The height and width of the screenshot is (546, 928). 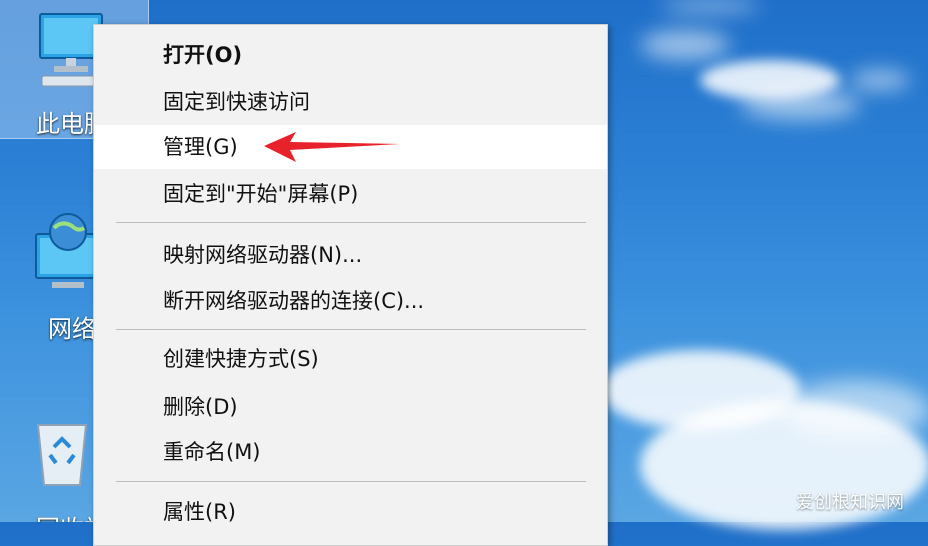 I want to click on menu-item-properties: 属性(R), so click(x=350, y=512).